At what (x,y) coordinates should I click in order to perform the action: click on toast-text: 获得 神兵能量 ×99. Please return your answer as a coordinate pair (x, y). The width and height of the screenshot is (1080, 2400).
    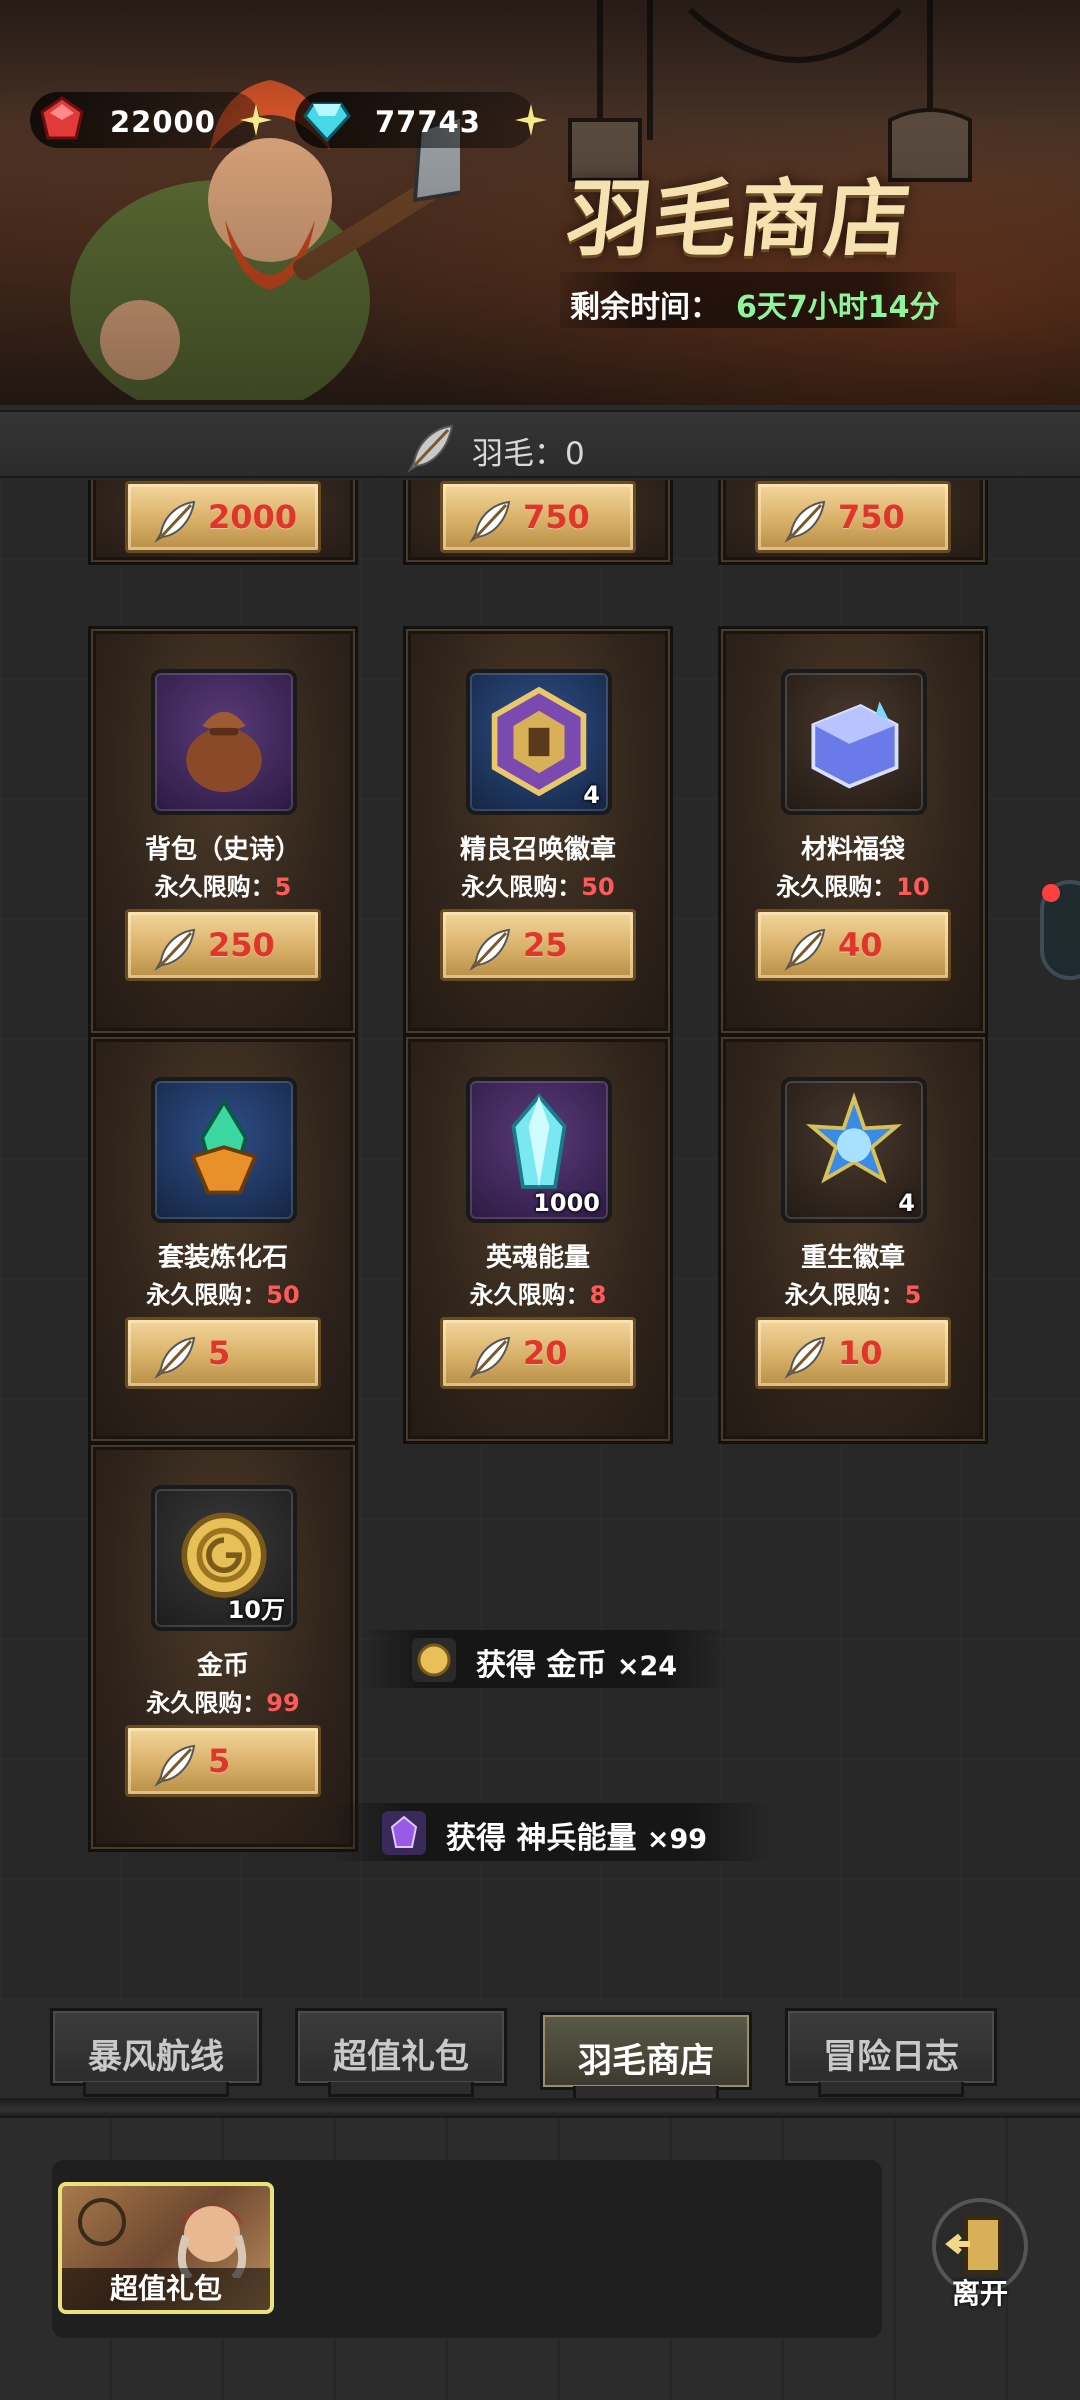
    Looking at the image, I should click on (576, 1835).